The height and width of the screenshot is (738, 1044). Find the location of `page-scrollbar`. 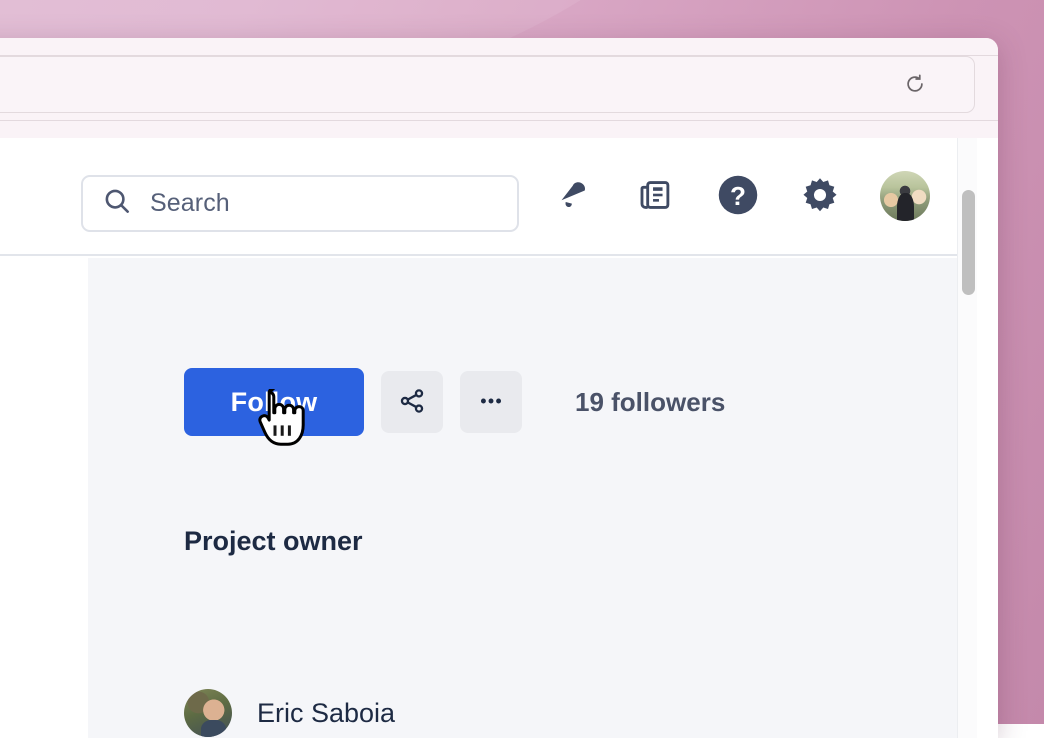

page-scrollbar is located at coordinates (967, 438).